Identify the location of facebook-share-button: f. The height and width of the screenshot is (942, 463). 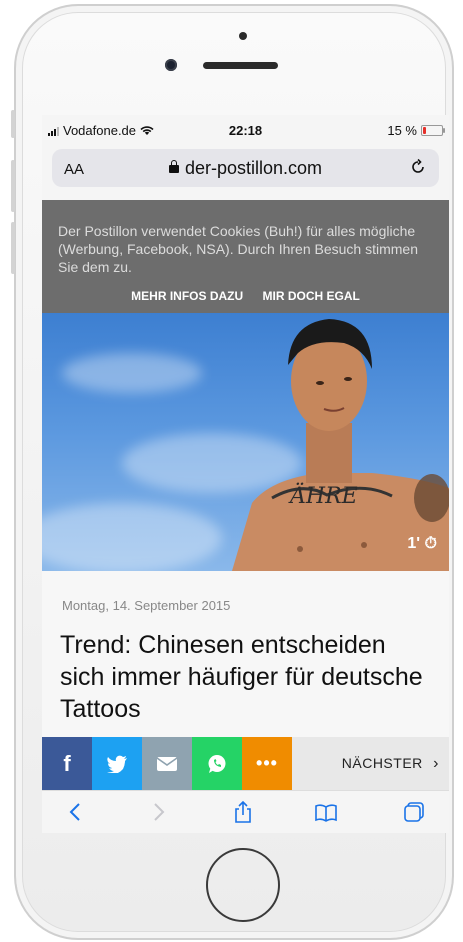
(67, 763).